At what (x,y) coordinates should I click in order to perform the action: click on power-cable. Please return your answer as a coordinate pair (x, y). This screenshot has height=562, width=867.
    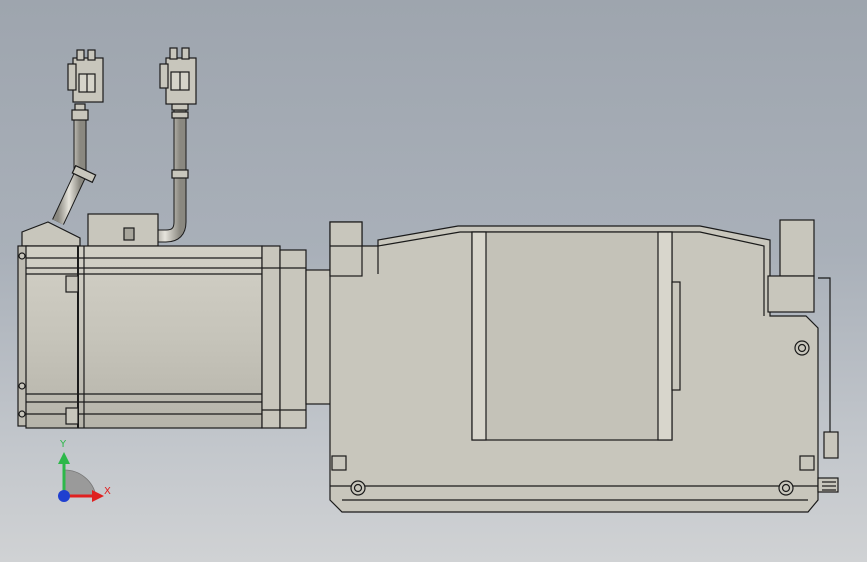
    Looking at the image, I should click on (74, 164).